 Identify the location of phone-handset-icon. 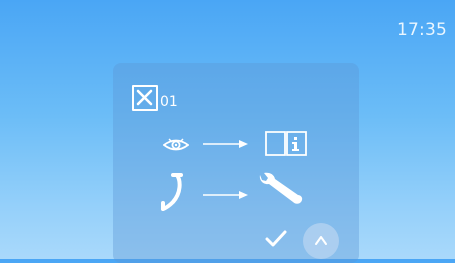
(172, 192).